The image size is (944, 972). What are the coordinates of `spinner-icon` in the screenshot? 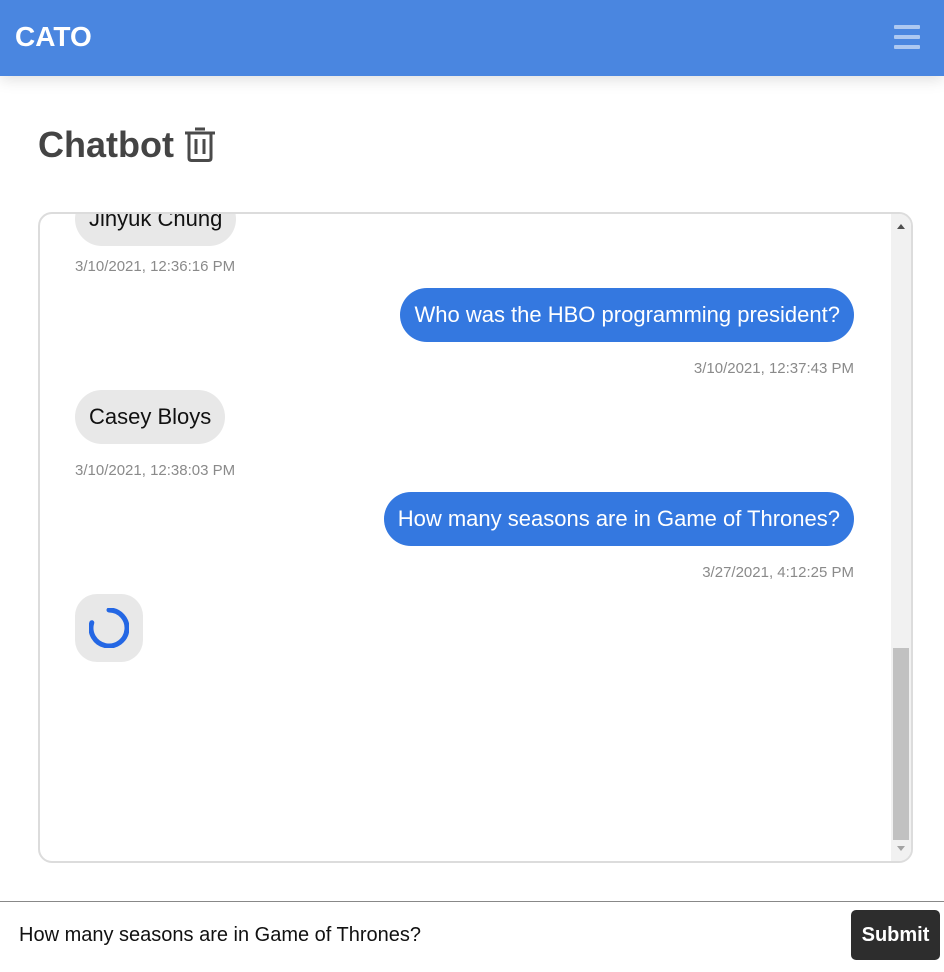 It's located at (109, 628).